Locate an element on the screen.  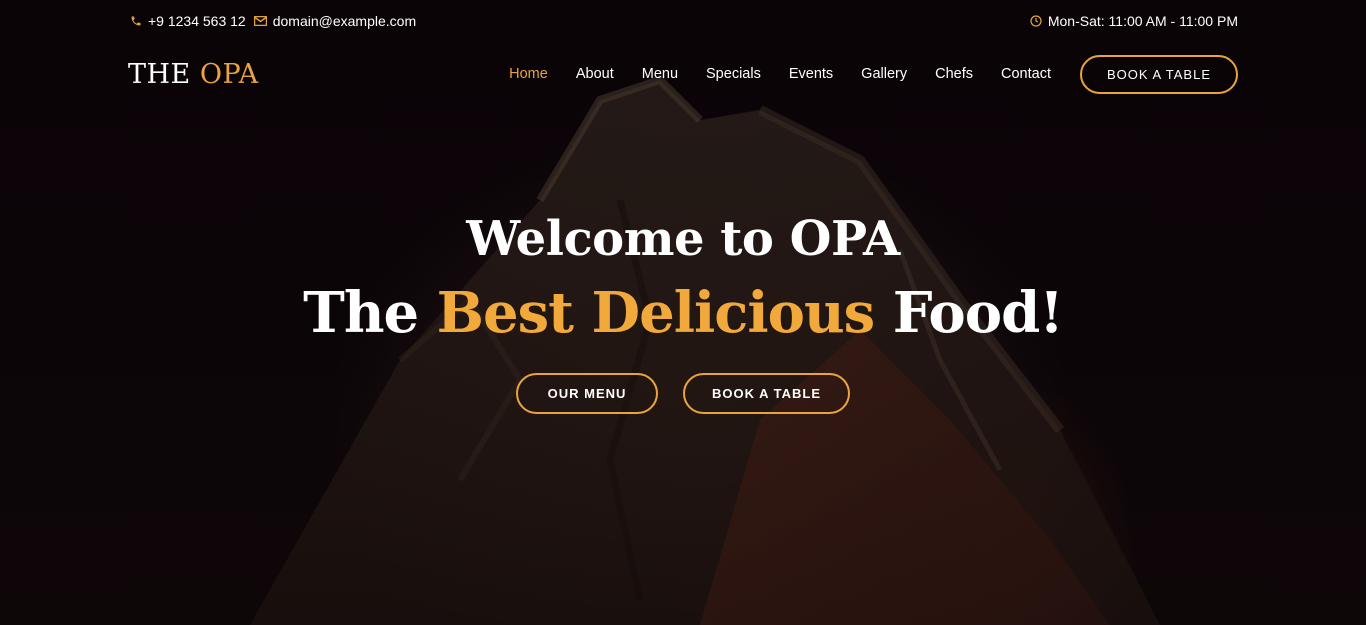
hero-title-line2: The Best Delicious Food! is located at coordinates (683, 313).